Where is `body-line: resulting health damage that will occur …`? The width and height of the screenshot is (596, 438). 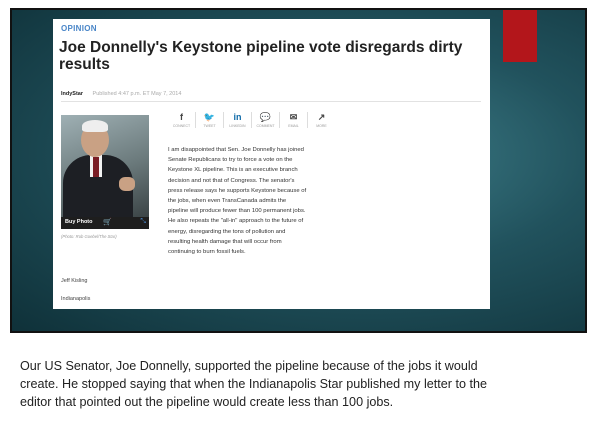
body-line: resulting health damage that will occur … is located at coordinates (225, 241).